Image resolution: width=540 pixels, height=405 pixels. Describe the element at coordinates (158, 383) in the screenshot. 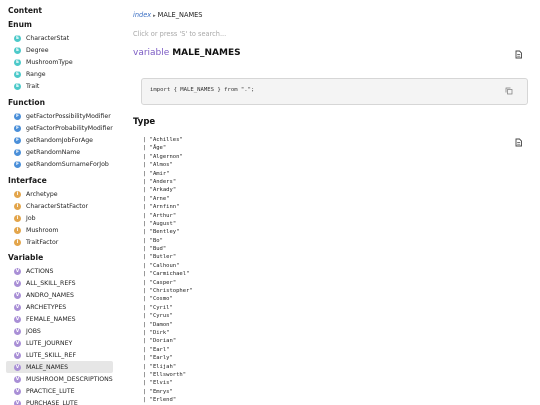

I see `type-union-member: | "Elvis"` at that location.